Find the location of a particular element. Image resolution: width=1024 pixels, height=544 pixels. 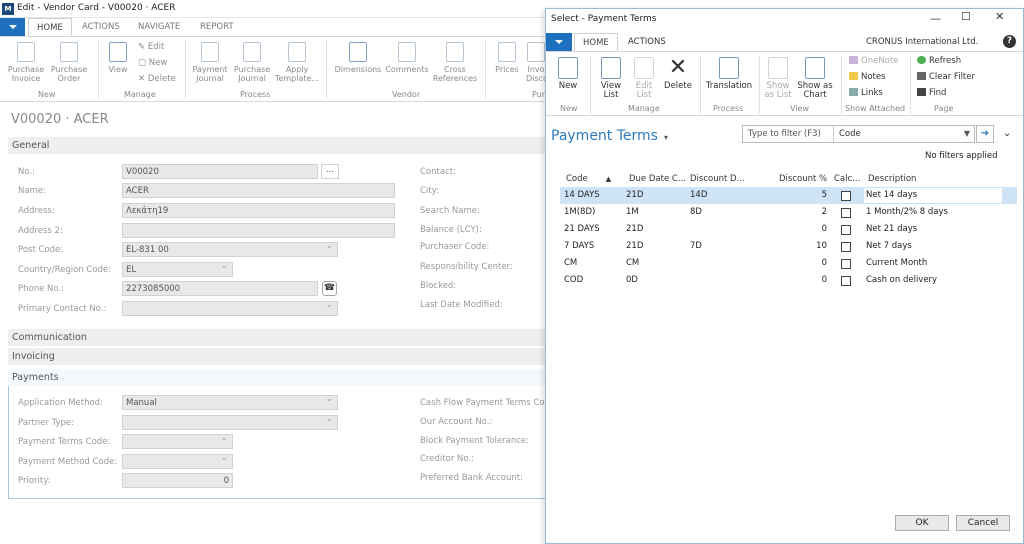

section-communication: Communication is located at coordinates (277, 337).